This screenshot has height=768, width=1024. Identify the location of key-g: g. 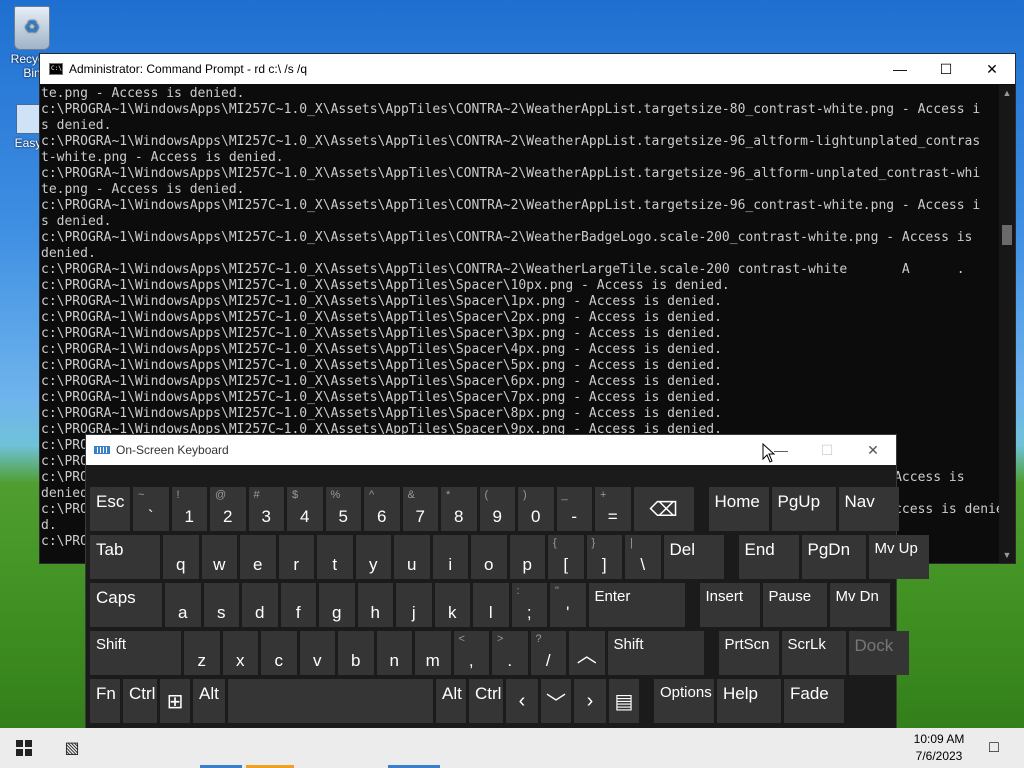
(337, 605).